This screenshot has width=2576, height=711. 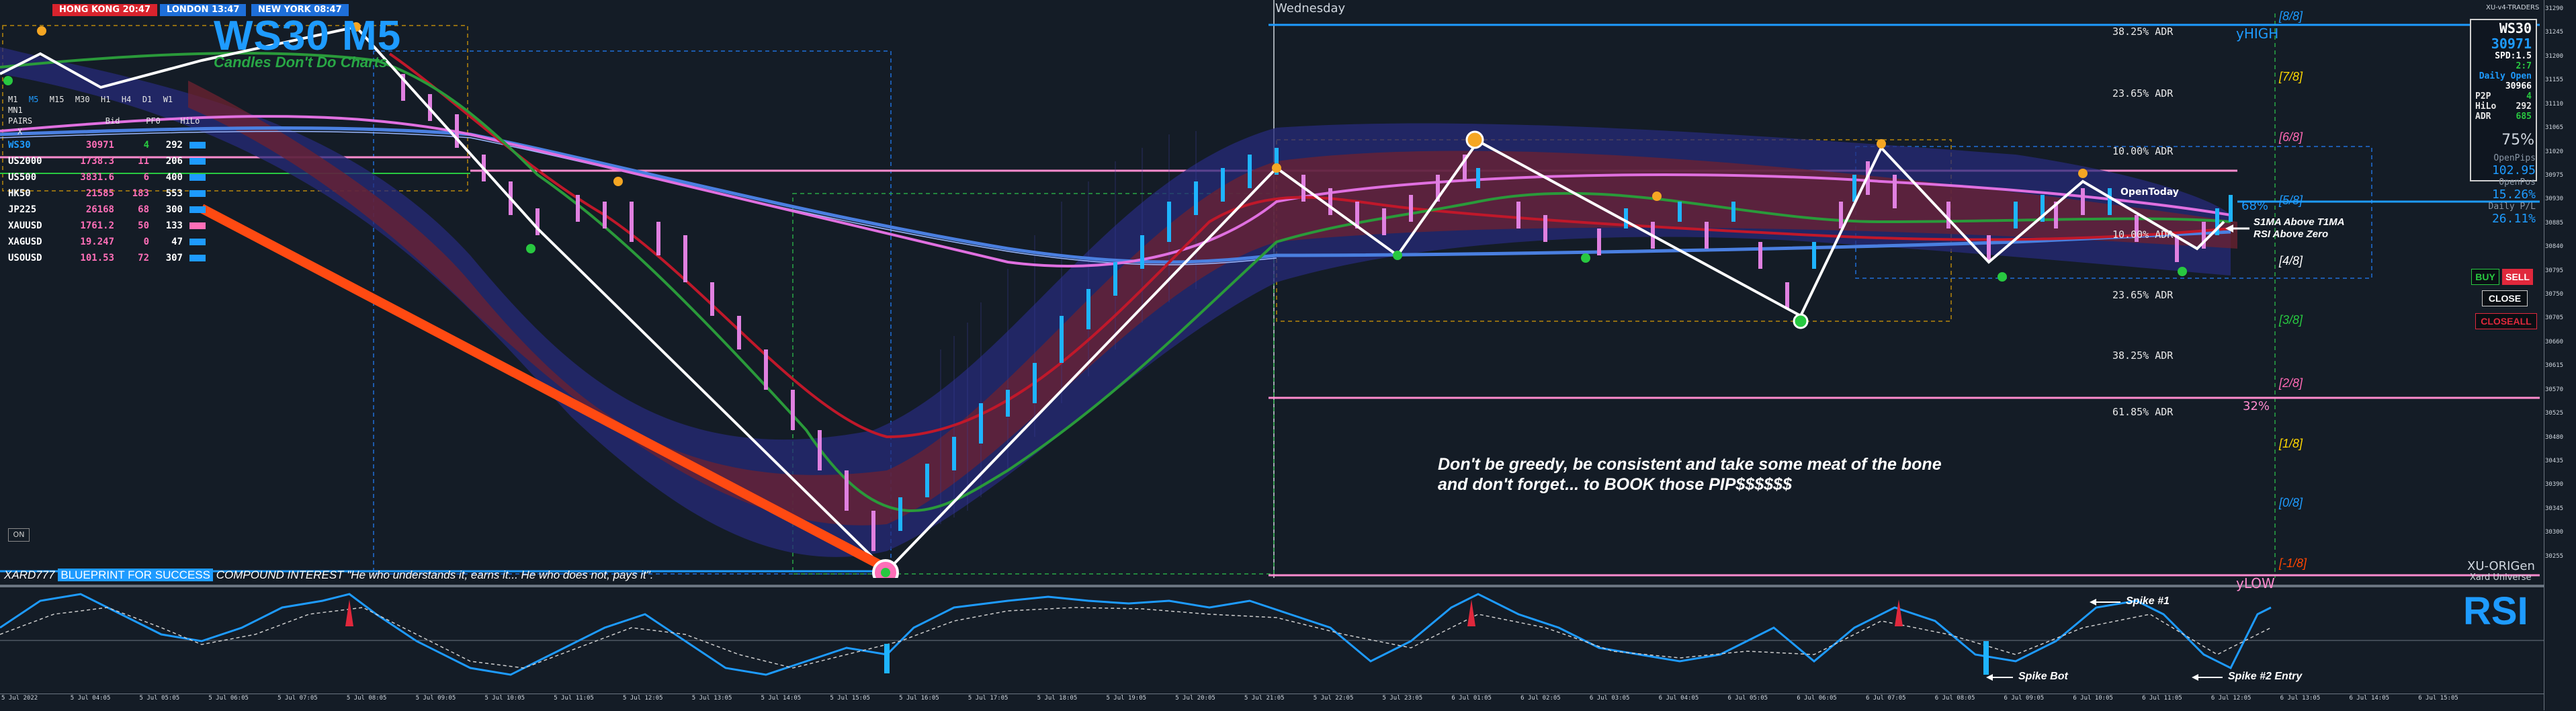 What do you see at coordinates (136, 10) in the screenshot?
I see `session-time: 20:47` at bounding box center [136, 10].